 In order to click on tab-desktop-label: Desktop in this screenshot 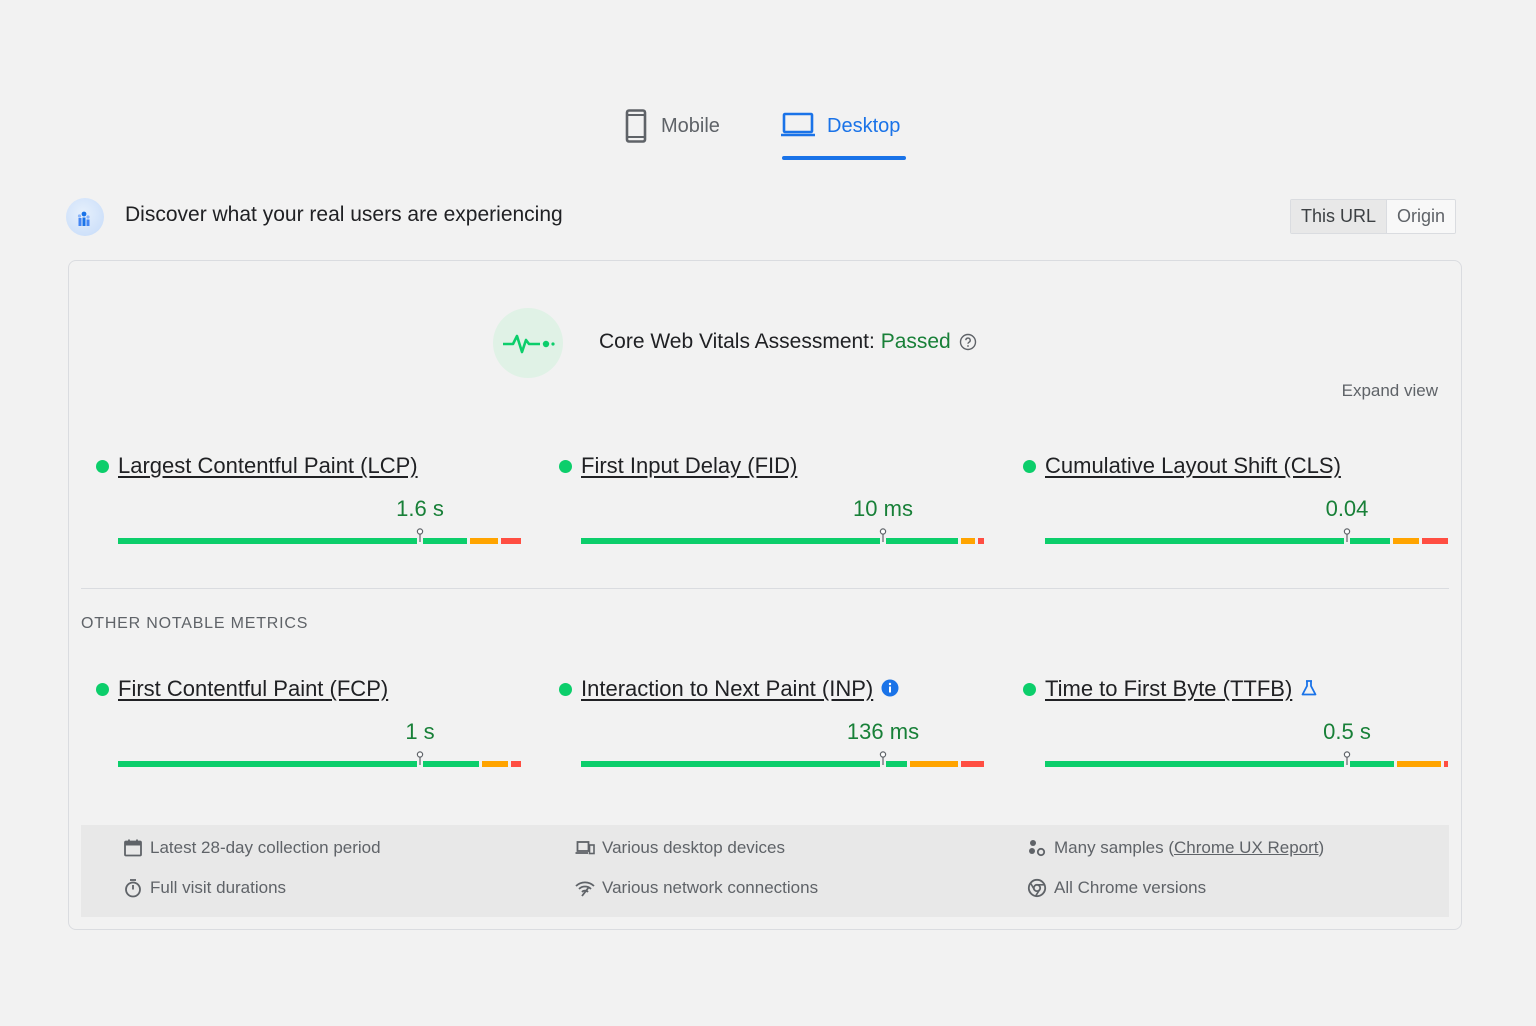, I will do `click(864, 126)`.